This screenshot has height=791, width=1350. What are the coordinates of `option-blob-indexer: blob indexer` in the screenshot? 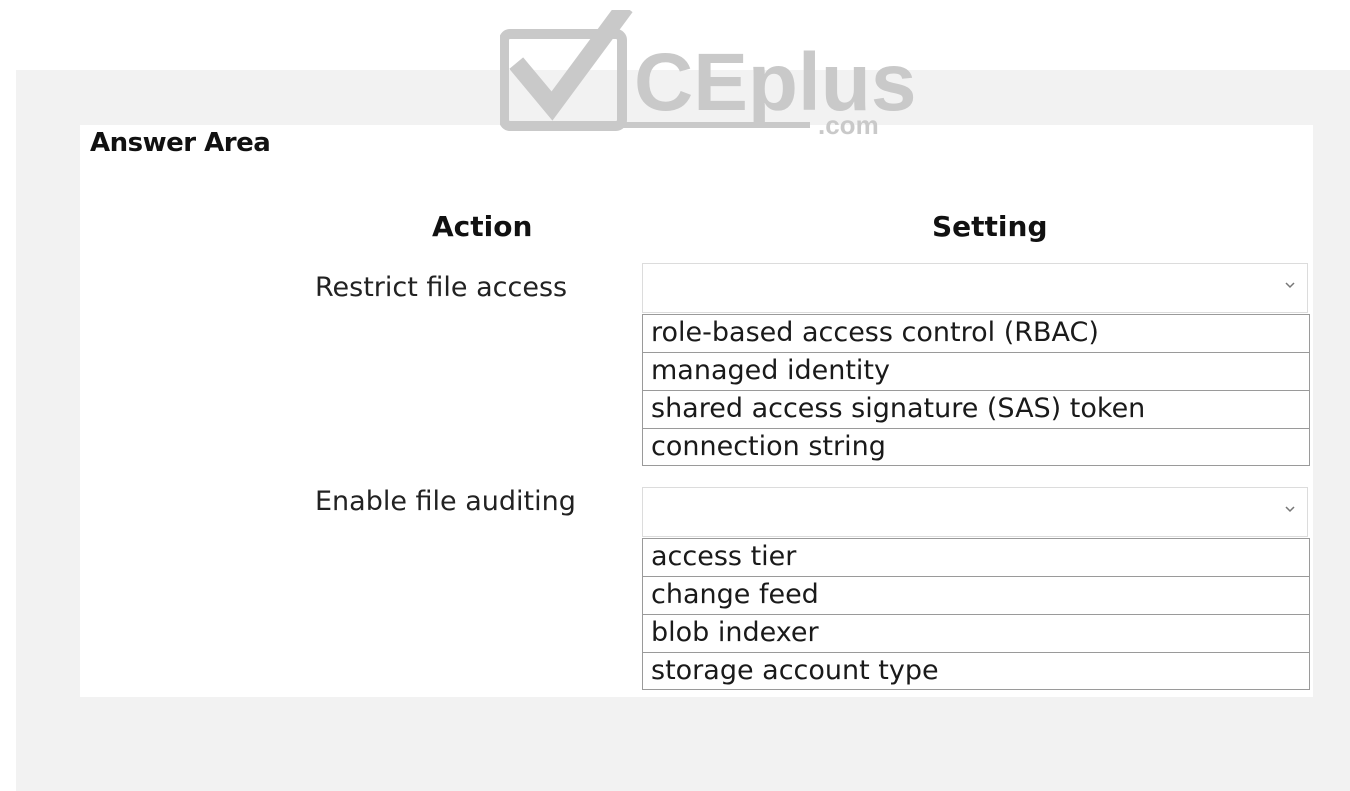 It's located at (976, 633).